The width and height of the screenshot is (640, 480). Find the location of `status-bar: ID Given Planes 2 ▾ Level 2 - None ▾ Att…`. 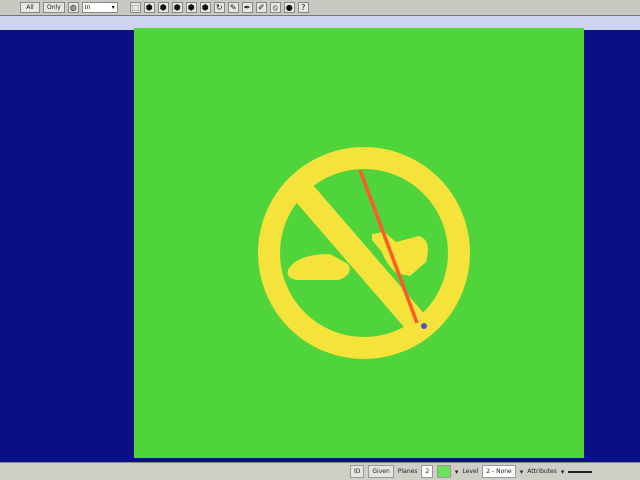

status-bar: ID Given Planes 2 ▾ Level 2 - None ▾ Att… is located at coordinates (320, 471).